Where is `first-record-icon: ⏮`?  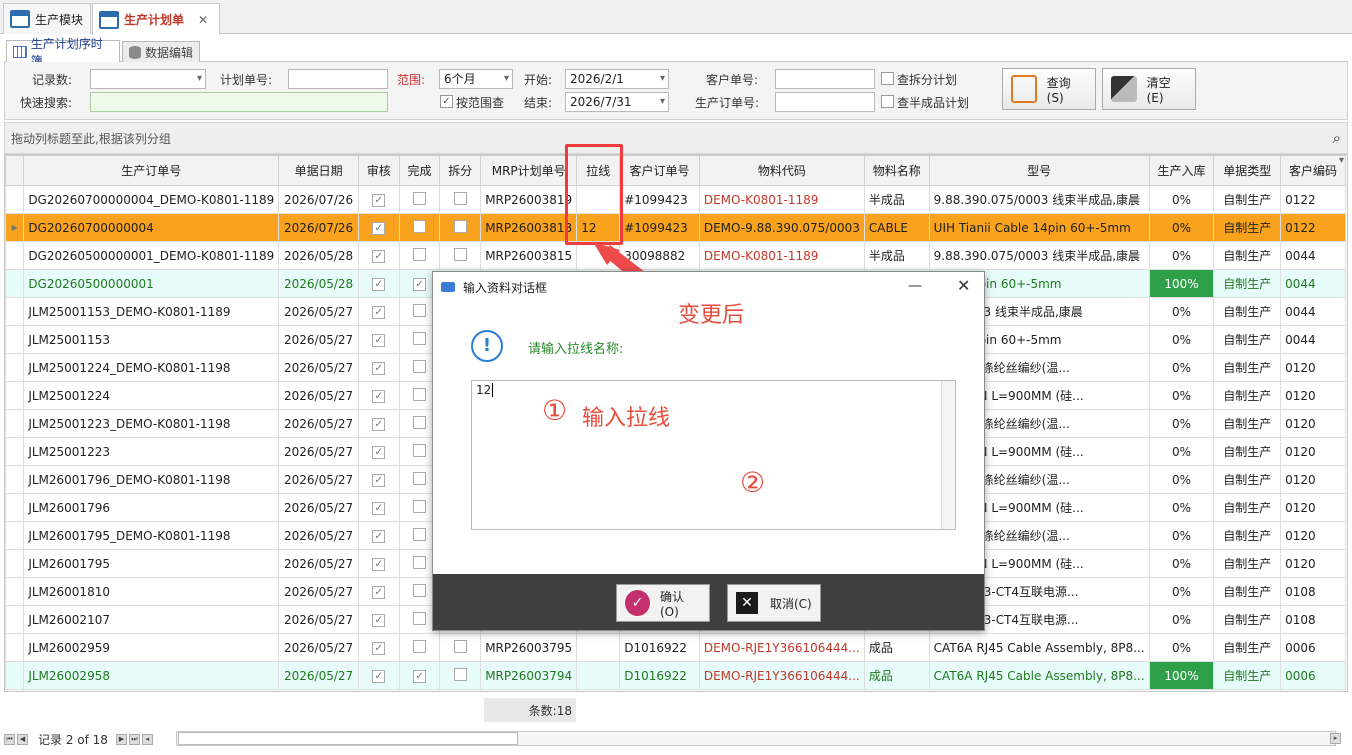 first-record-icon: ⏮ is located at coordinates (9, 739).